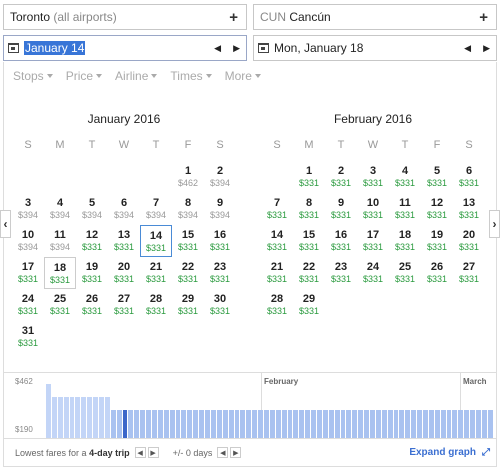 The image size is (500, 467). I want to click on day-cell: 2 $331, so click(341, 177).